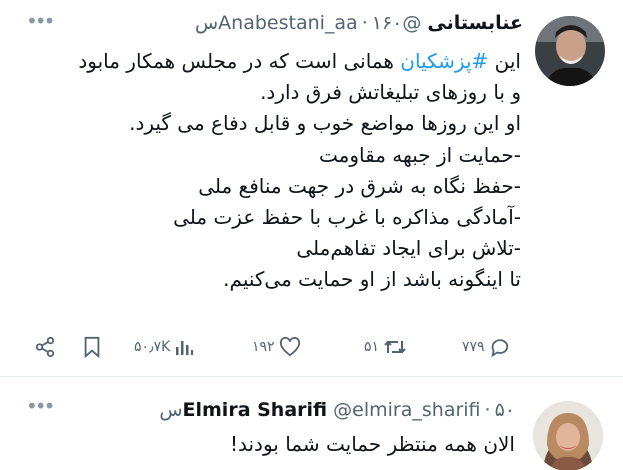 This screenshot has height=470, width=623. I want to click on display-name: Elmira Sharifi, so click(255, 410).